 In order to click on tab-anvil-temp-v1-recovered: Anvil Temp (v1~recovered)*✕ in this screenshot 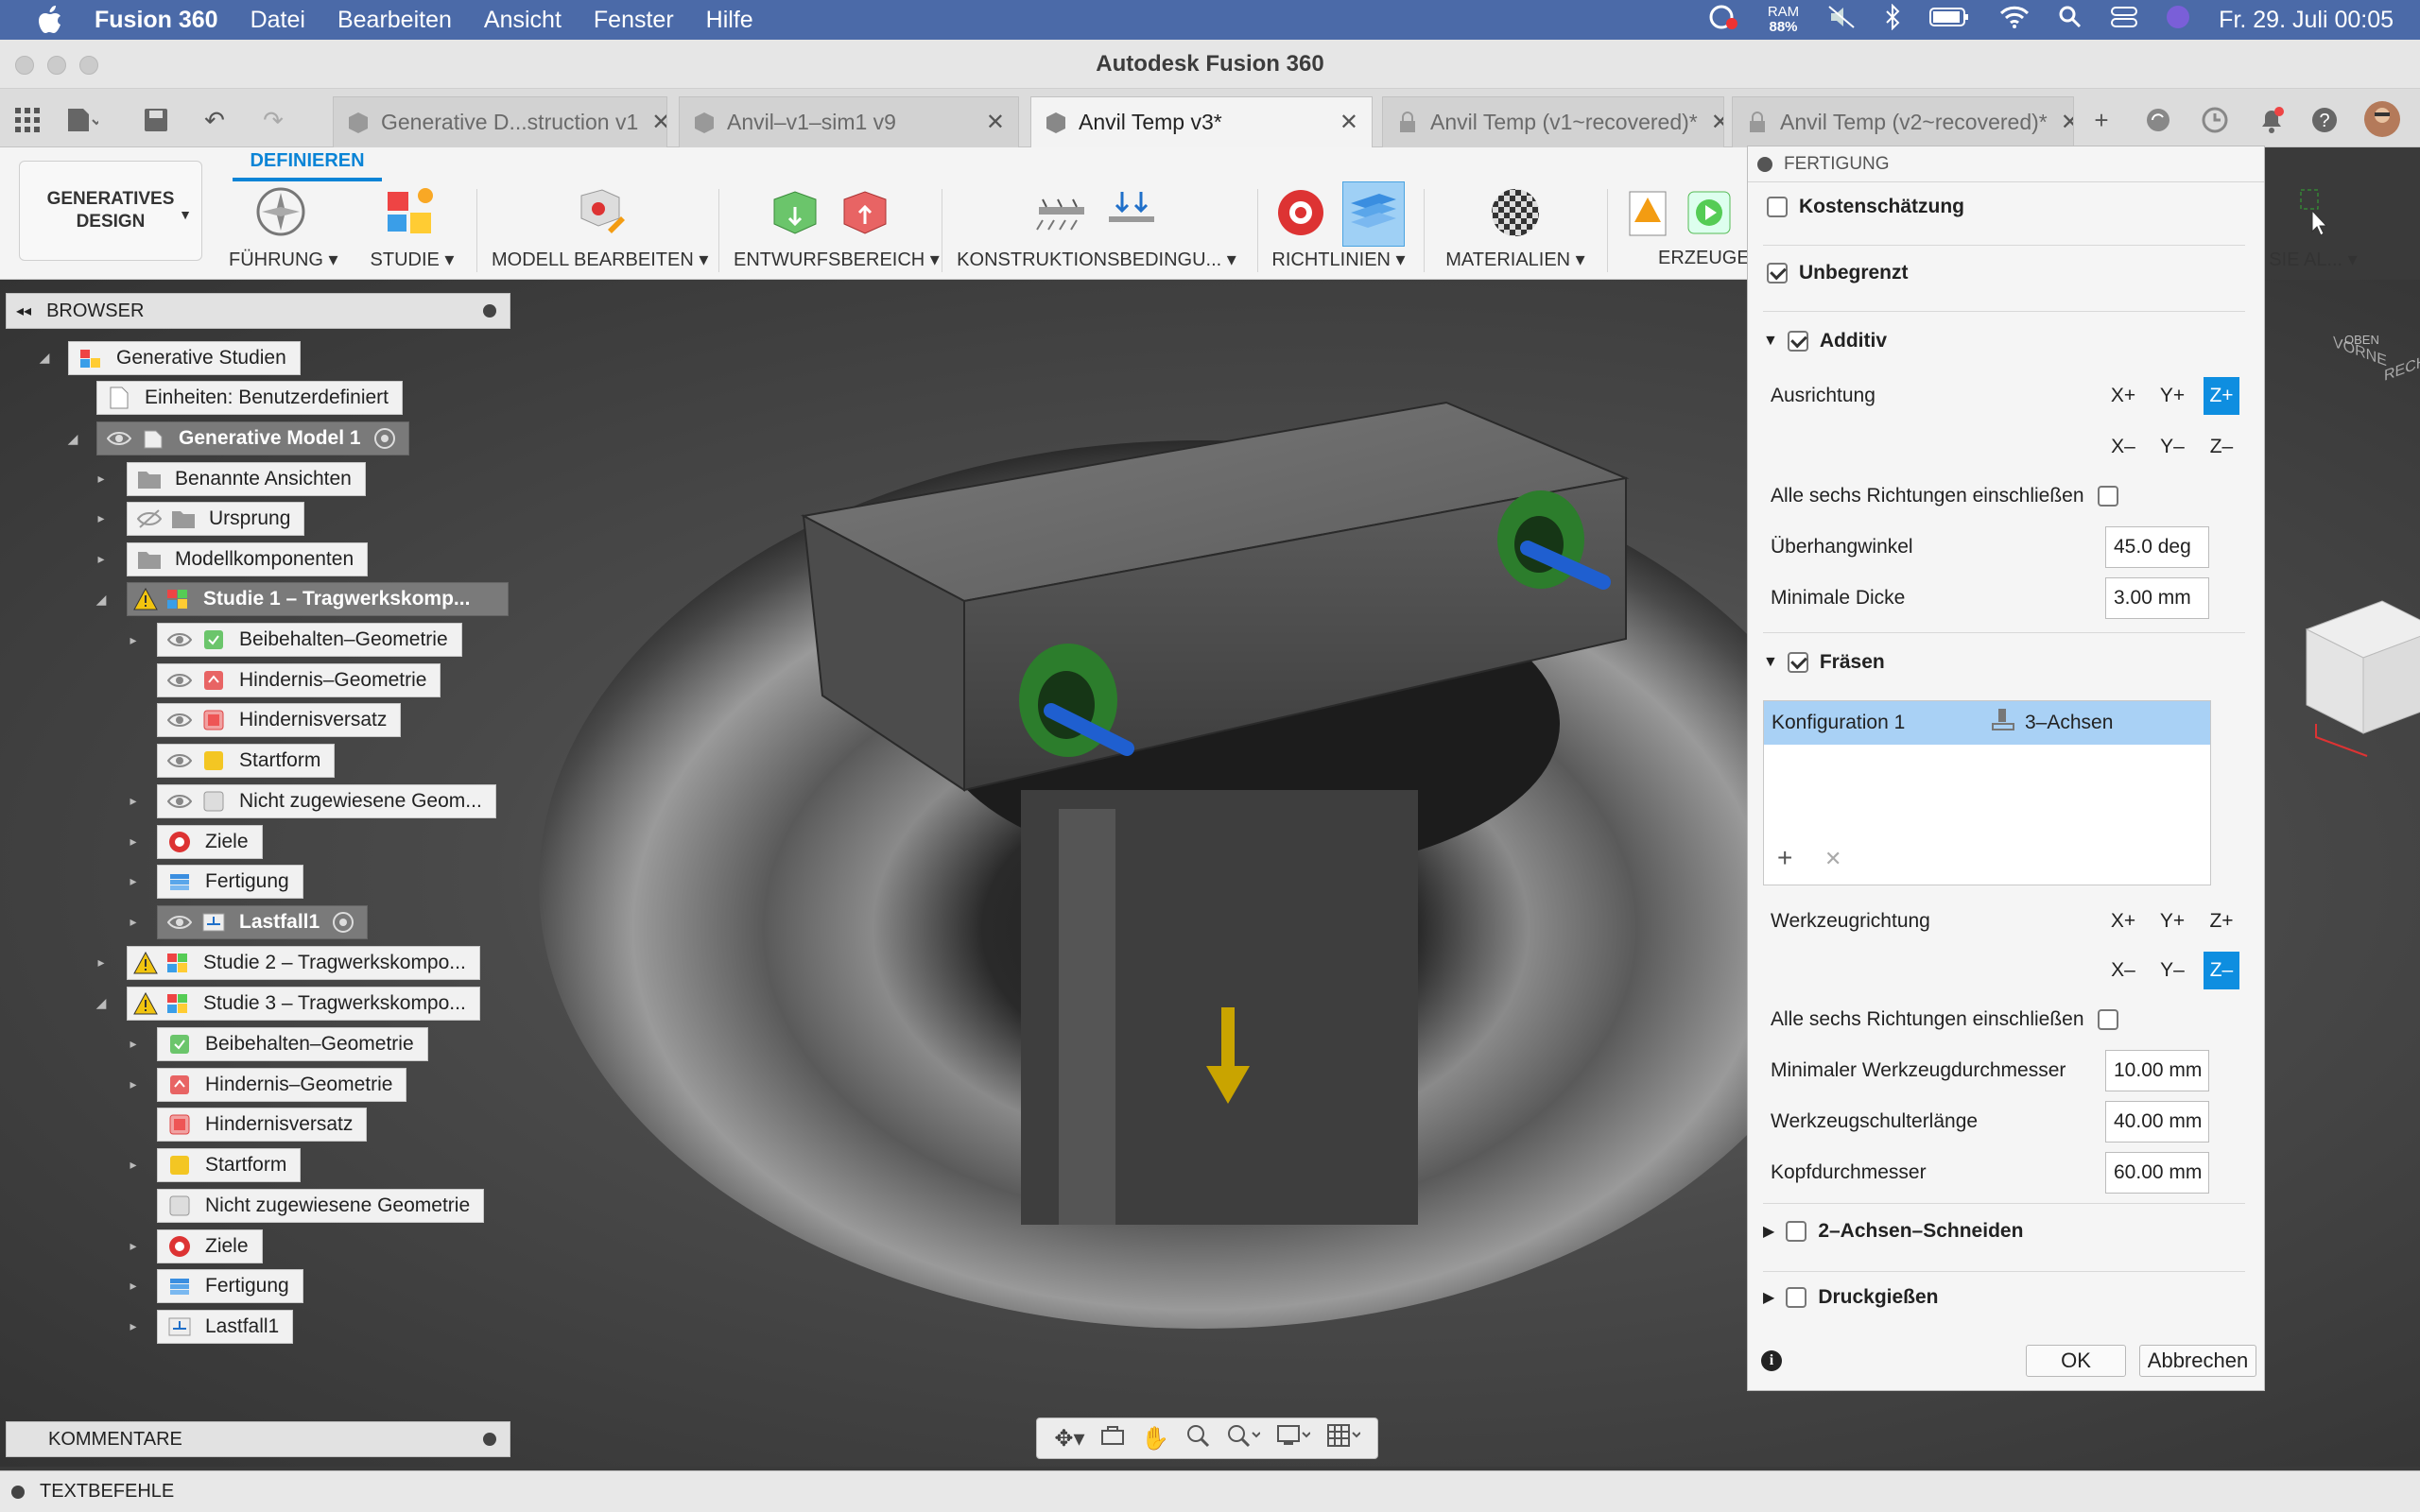, I will do `click(1553, 121)`.